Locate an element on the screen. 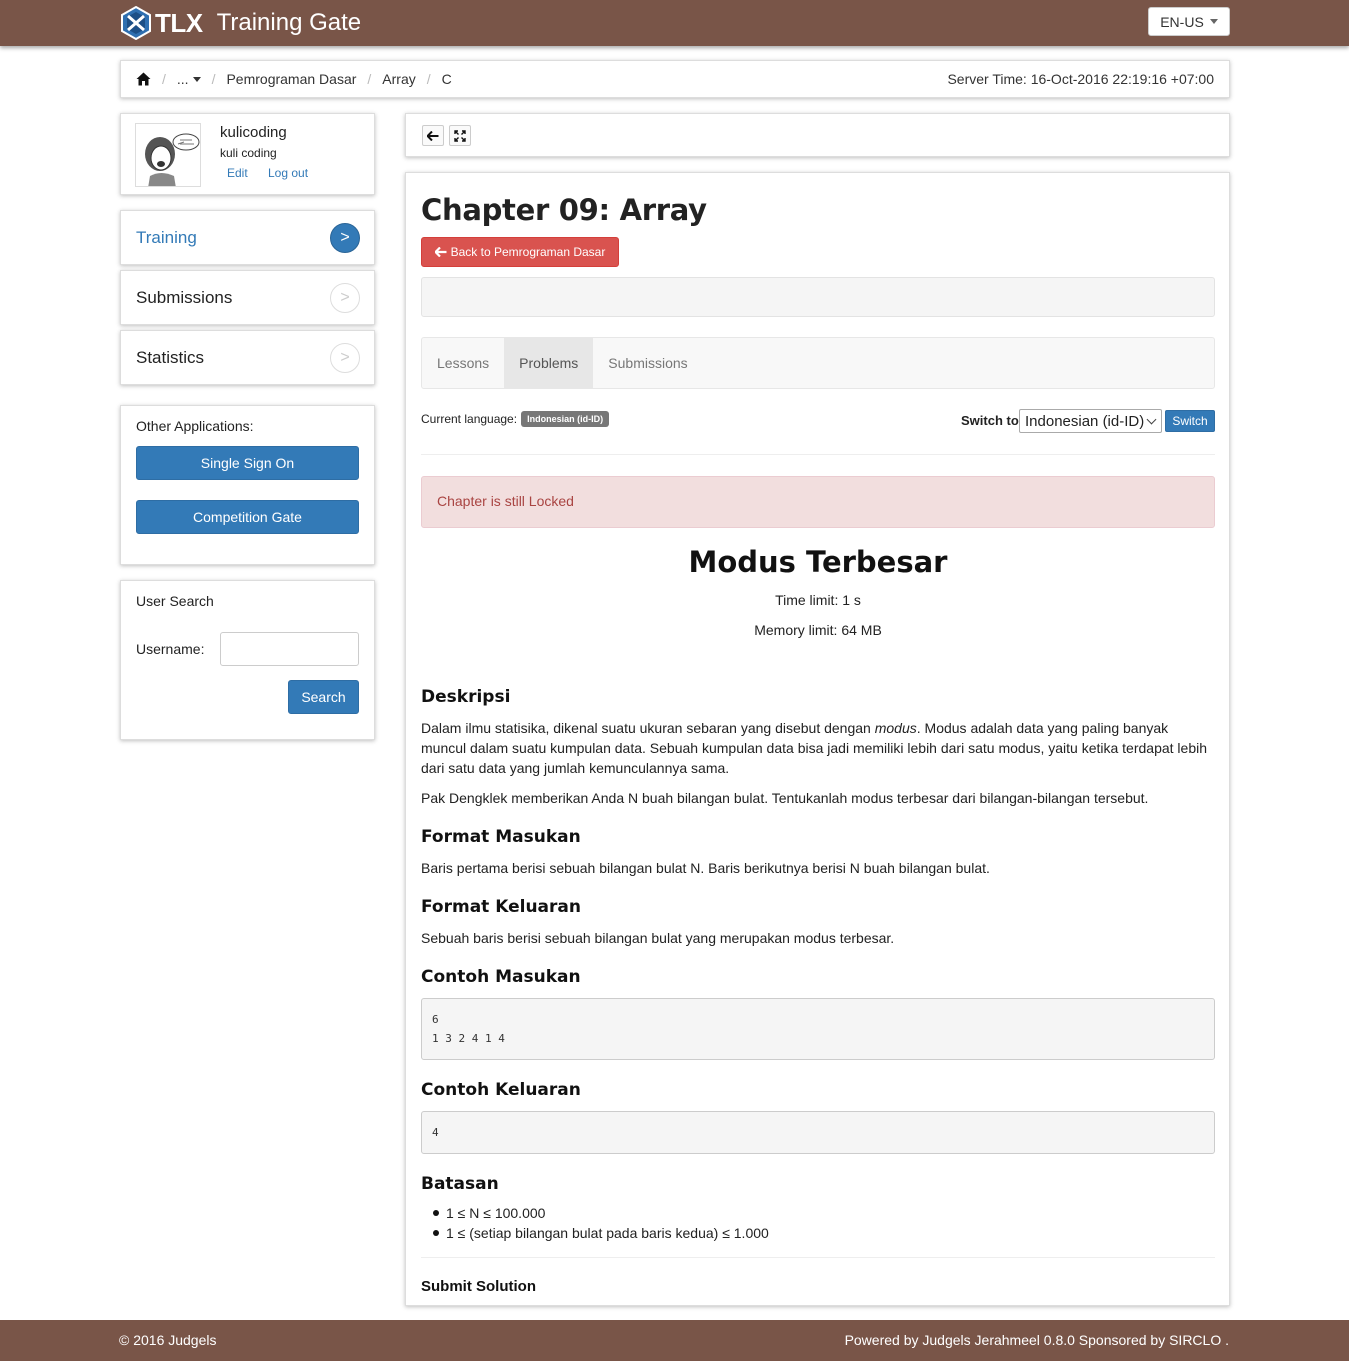 The height and width of the screenshot is (1361, 1349). app-title: Training Gate is located at coordinates (289, 22).